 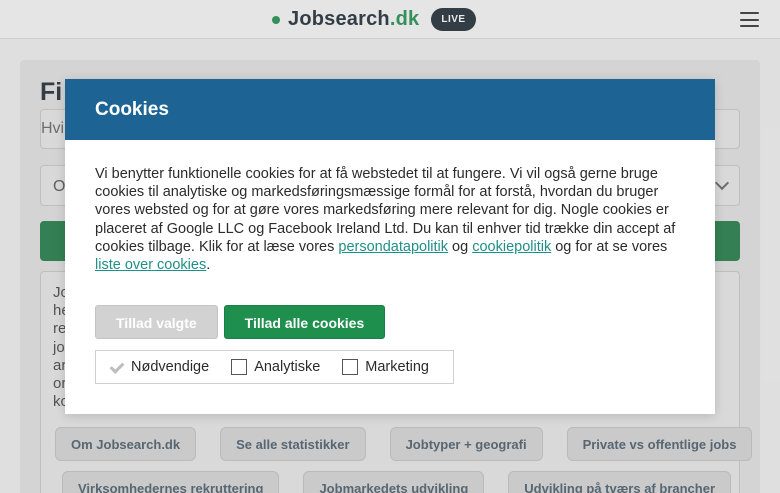 I want to click on cookie-policy-link: cookiepolitik, so click(x=511, y=247).